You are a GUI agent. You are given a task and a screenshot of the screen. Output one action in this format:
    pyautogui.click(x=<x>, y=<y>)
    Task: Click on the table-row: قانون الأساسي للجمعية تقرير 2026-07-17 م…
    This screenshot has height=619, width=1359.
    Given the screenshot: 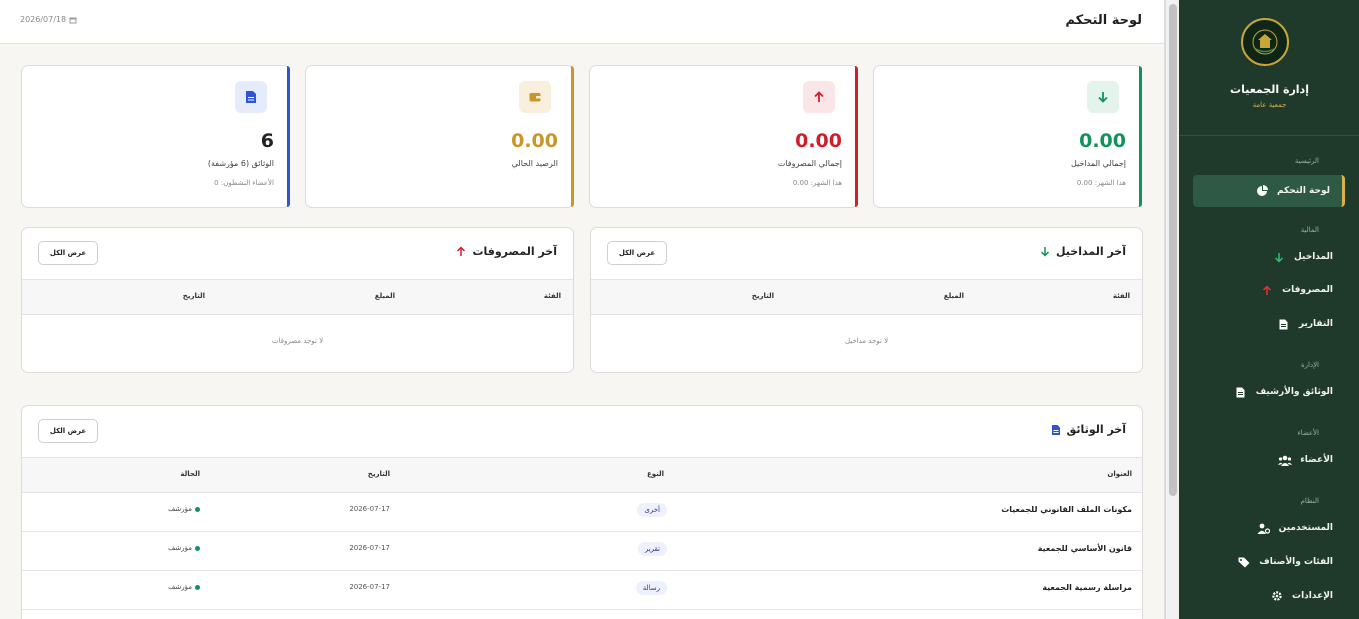 What is the action you would take?
    pyautogui.click(x=582, y=551)
    